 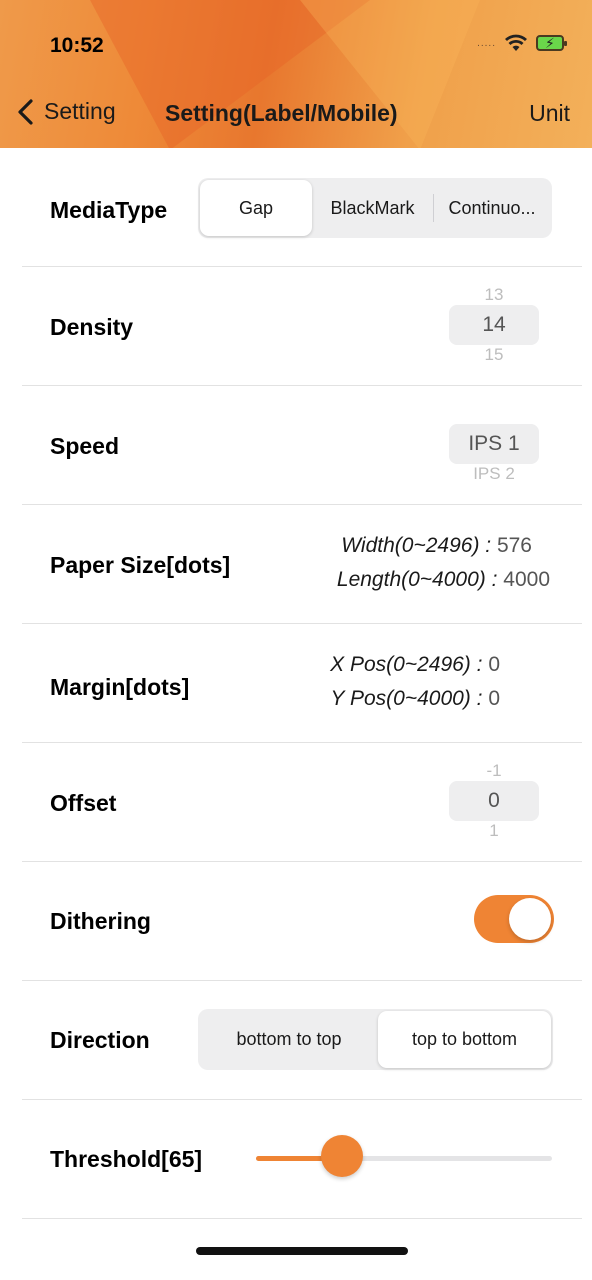 I want to click on unit-button: Unit, so click(x=549, y=113).